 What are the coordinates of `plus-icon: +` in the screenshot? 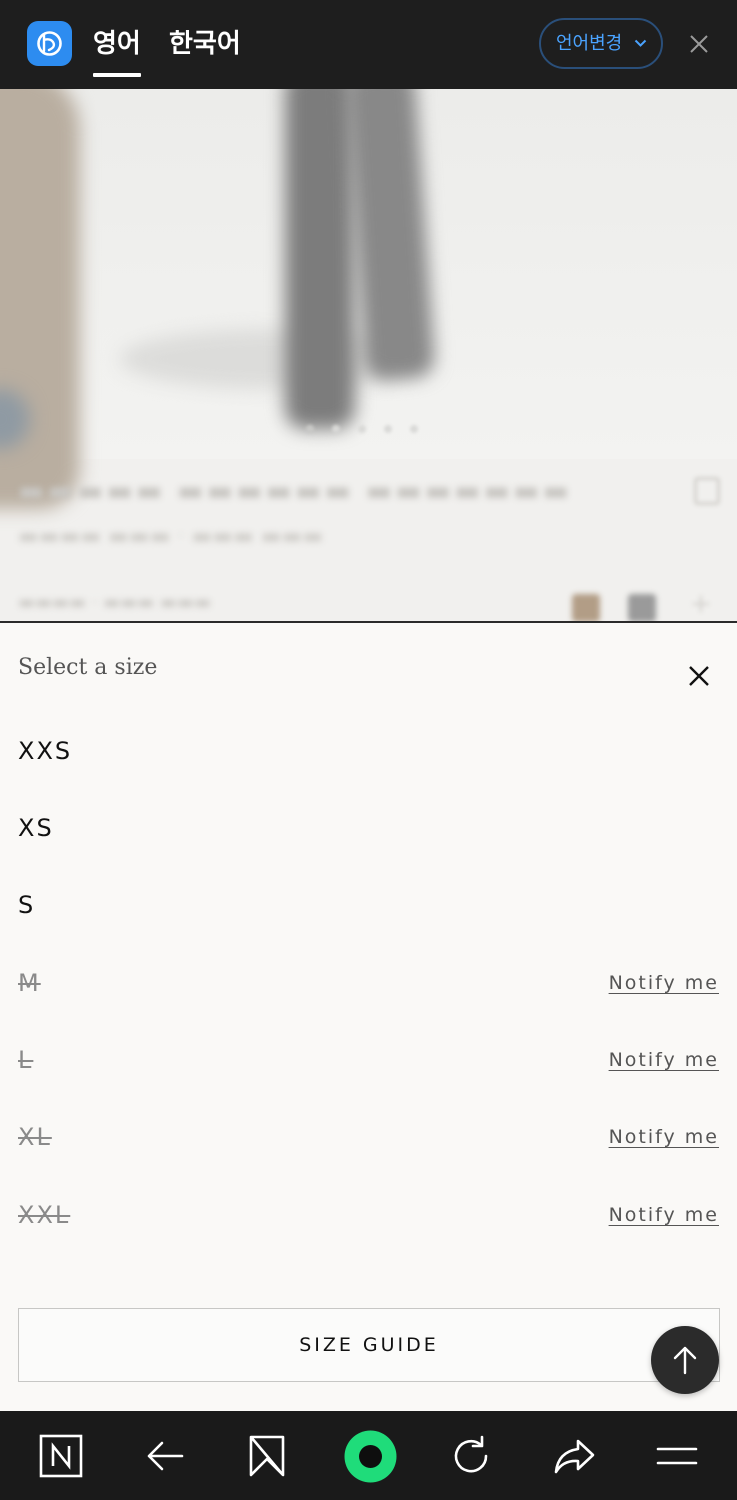 It's located at (701, 604).